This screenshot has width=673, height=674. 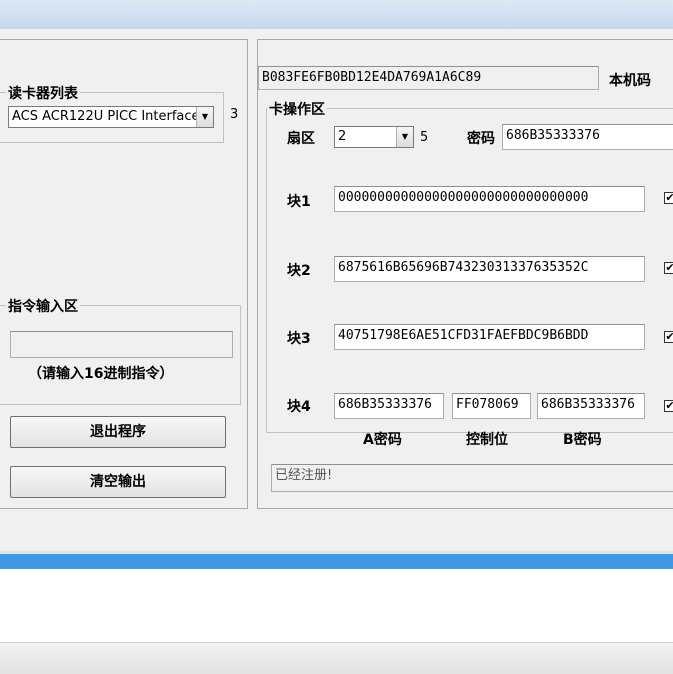 What do you see at coordinates (668, 268) in the screenshot?
I see `block2-checkbox: ✔` at bounding box center [668, 268].